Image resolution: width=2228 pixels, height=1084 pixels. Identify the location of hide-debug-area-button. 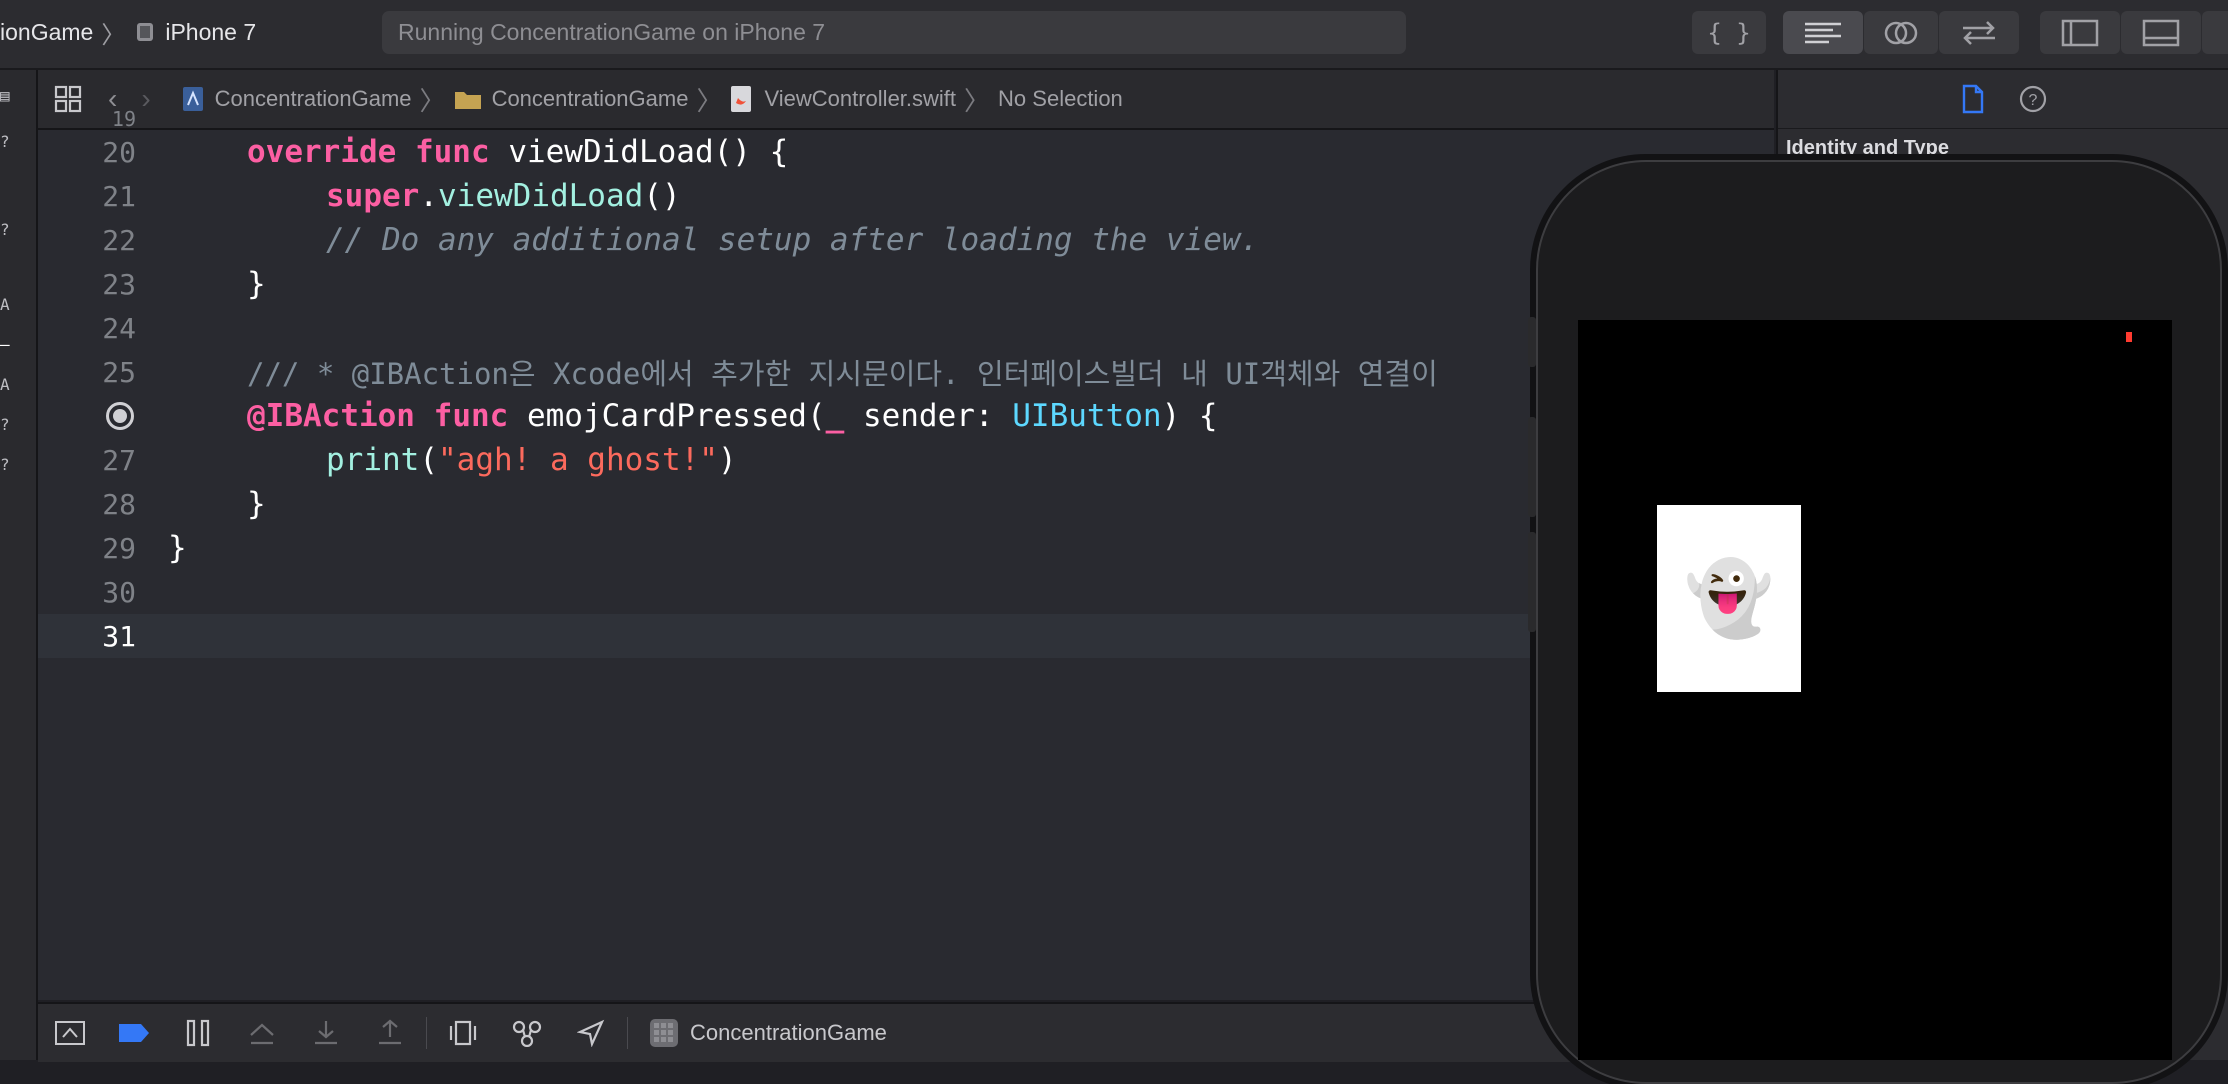
(70, 1033).